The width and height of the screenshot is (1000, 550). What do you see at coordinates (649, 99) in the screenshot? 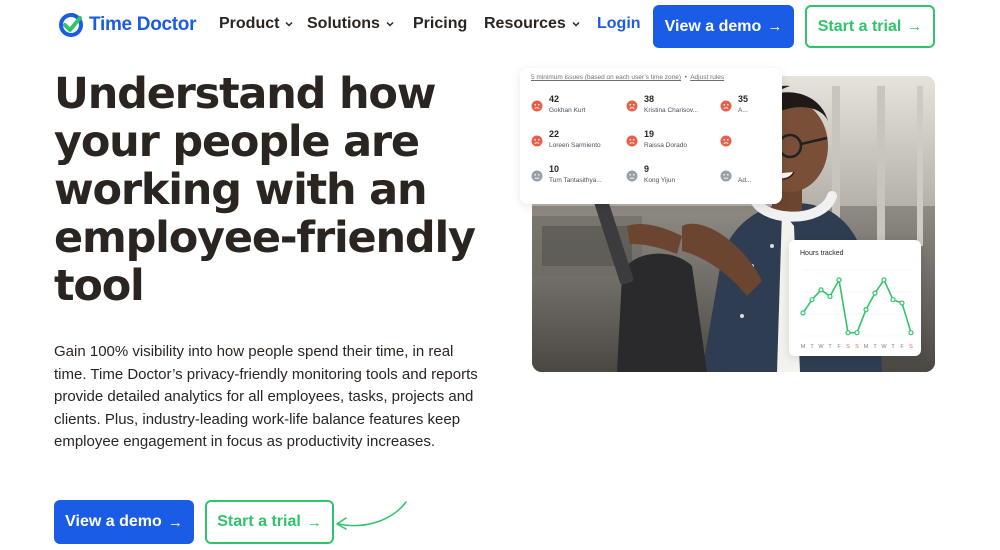
I see `issue-count: 38` at bounding box center [649, 99].